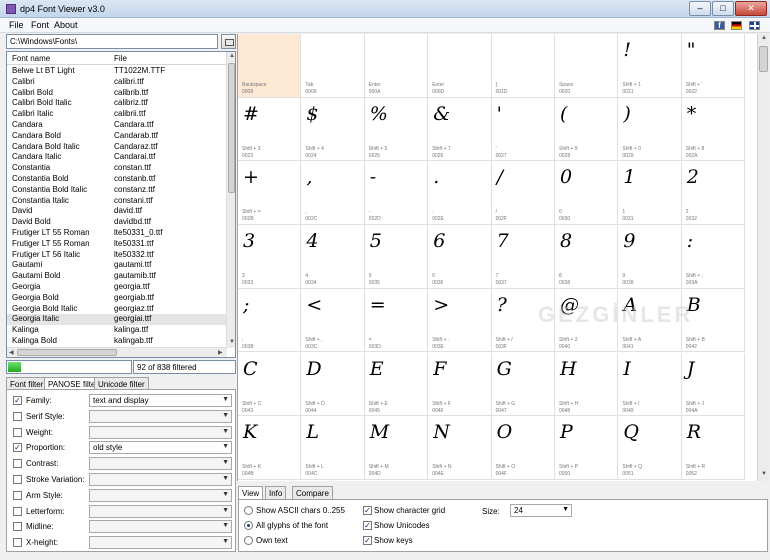 Image resolution: width=770 pixels, height=560 pixels. I want to click on show-keys-checkbox: ✓, so click(367, 540).